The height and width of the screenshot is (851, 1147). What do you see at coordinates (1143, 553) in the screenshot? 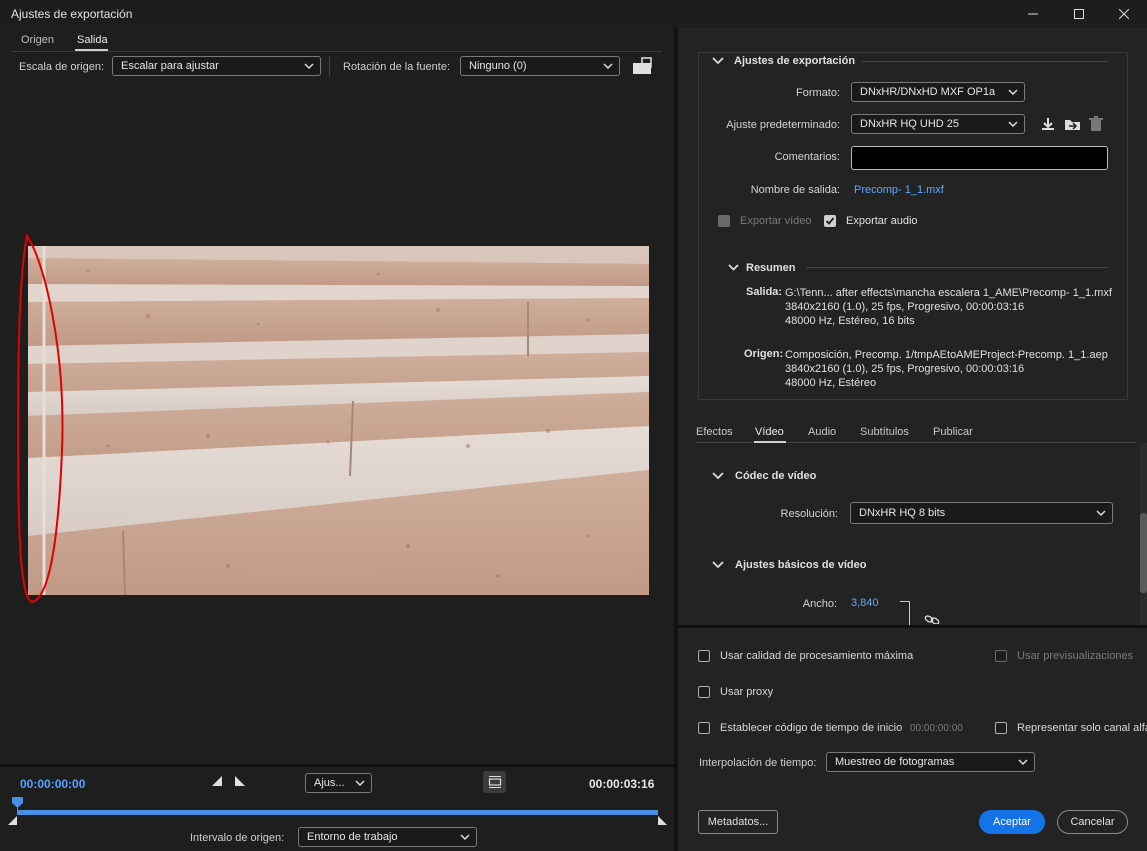
I see `settings-scroll-thumb` at bounding box center [1143, 553].